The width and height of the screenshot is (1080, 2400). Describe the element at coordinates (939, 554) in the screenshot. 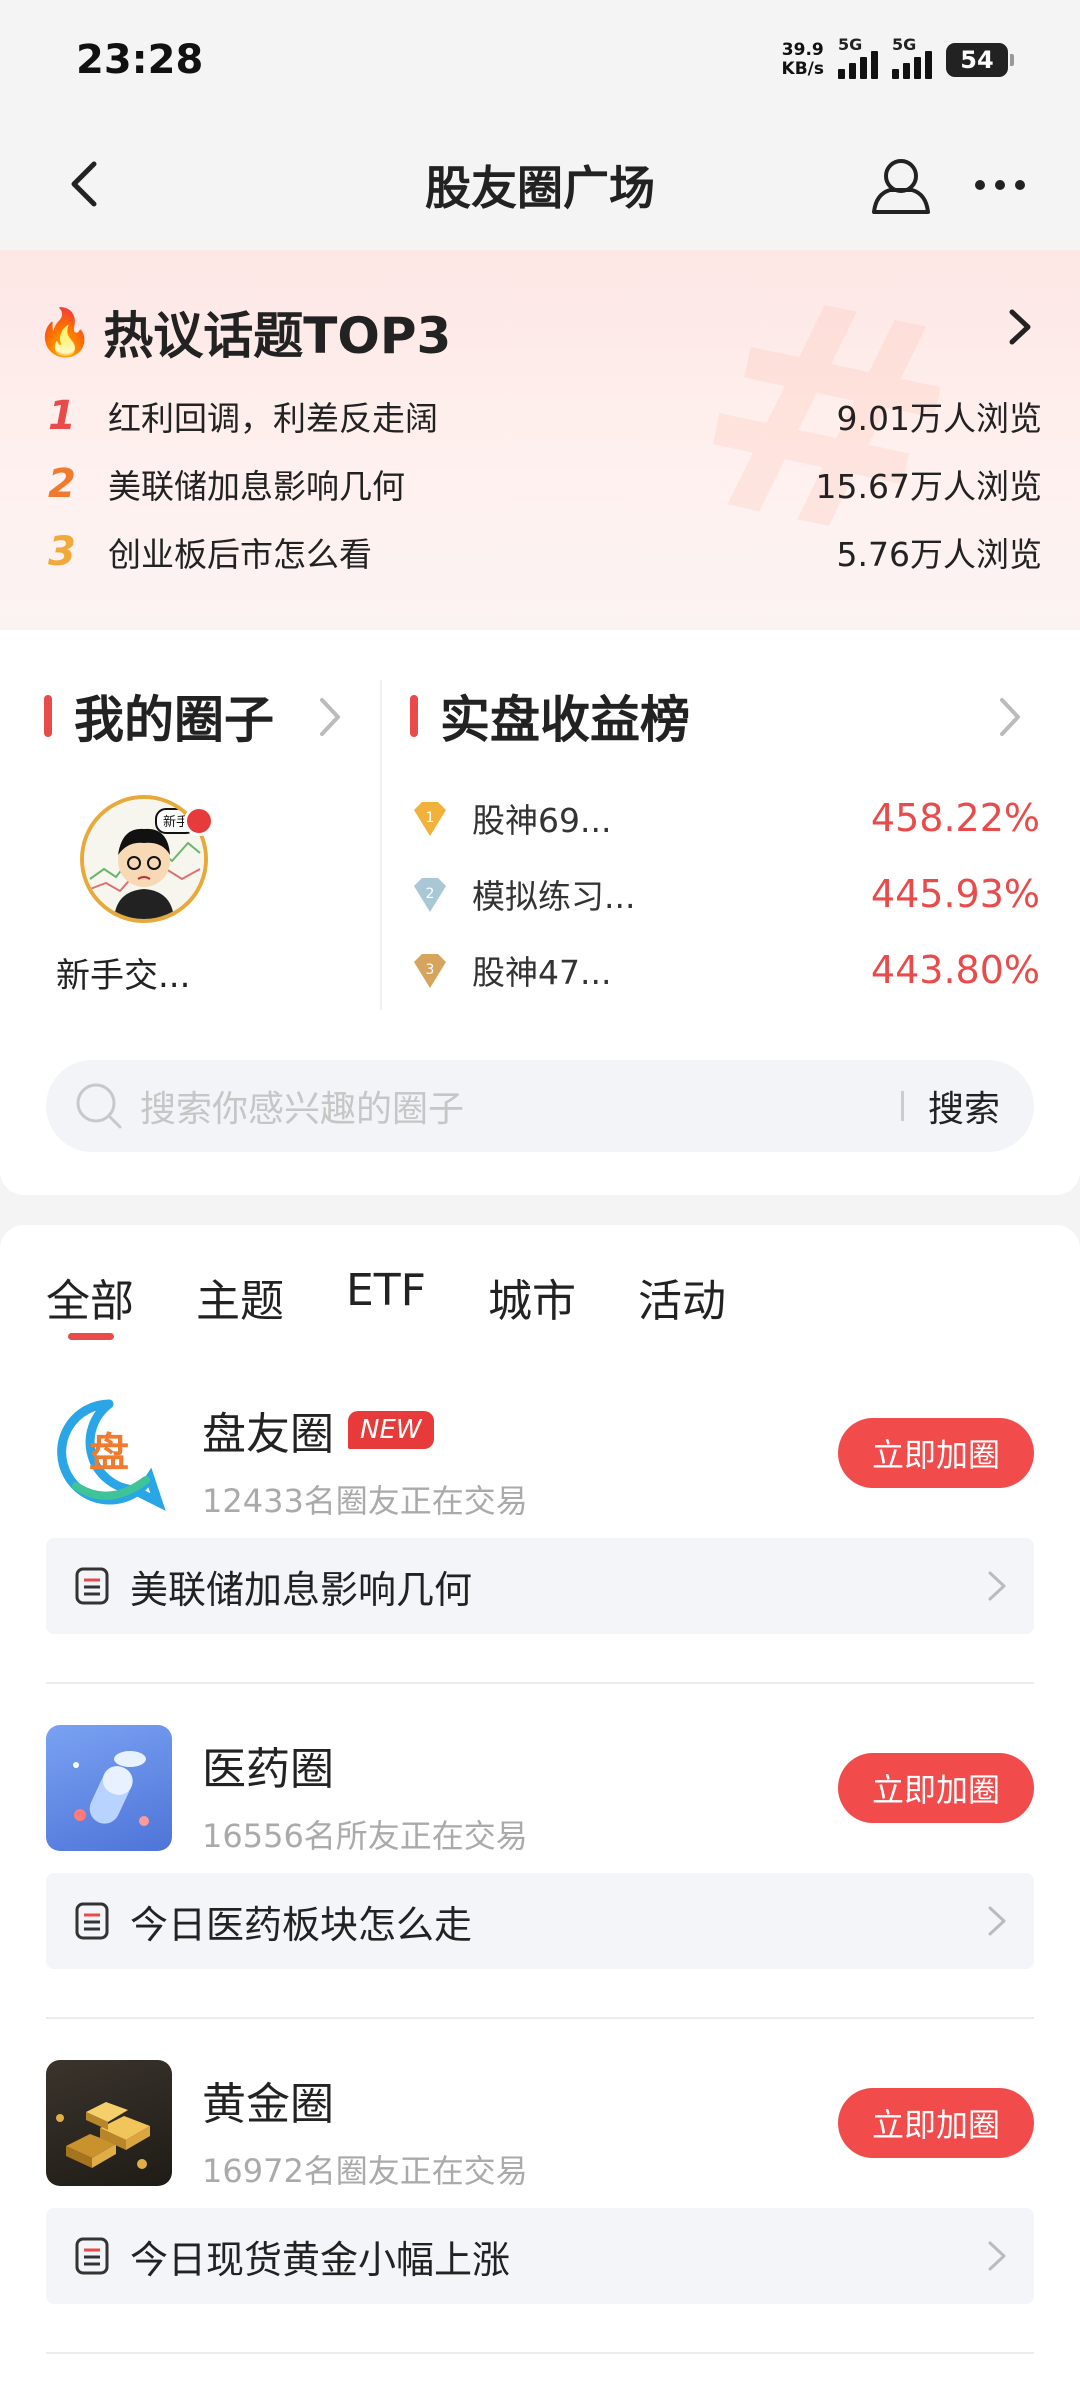

I see `hot-topic-views: 5.76万人浏览` at that location.